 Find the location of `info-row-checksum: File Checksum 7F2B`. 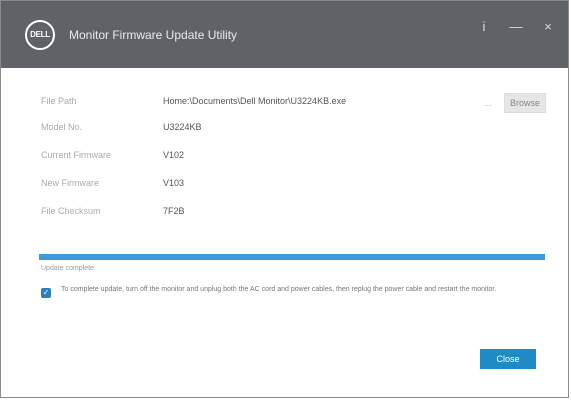

info-row-checksum: File Checksum 7F2B is located at coordinates (296, 220).